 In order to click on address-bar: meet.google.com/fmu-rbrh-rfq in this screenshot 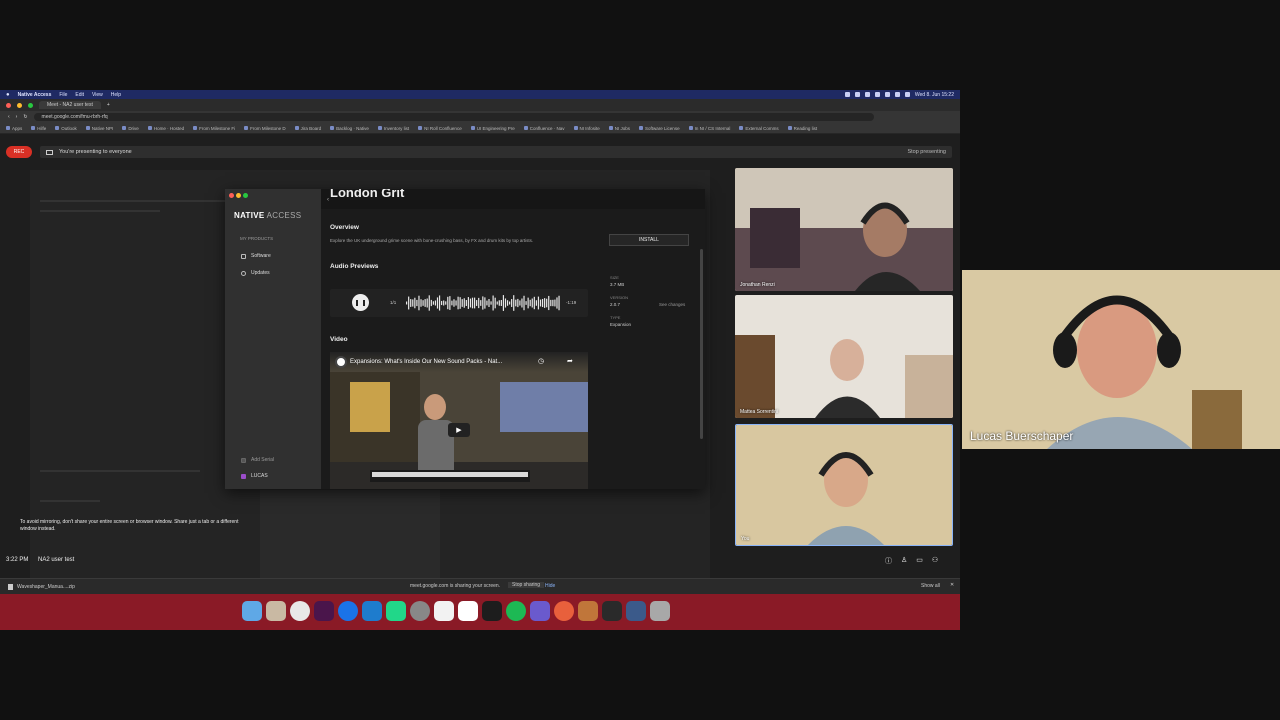, I will do `click(453, 117)`.